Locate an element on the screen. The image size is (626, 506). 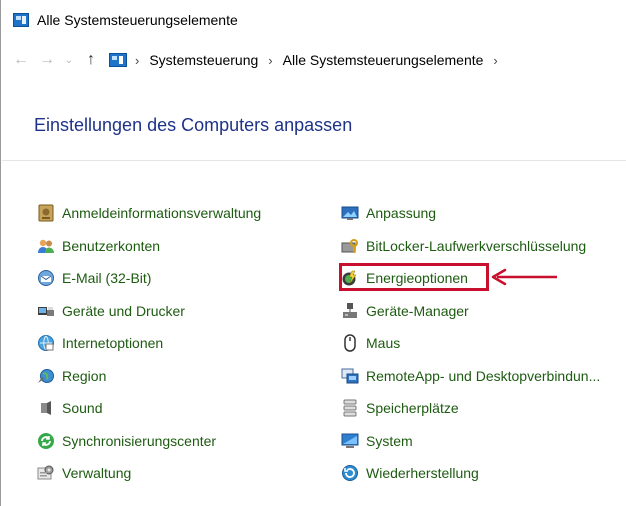
item-mail: E-Mail (32-Bit) is located at coordinates (149, 278).